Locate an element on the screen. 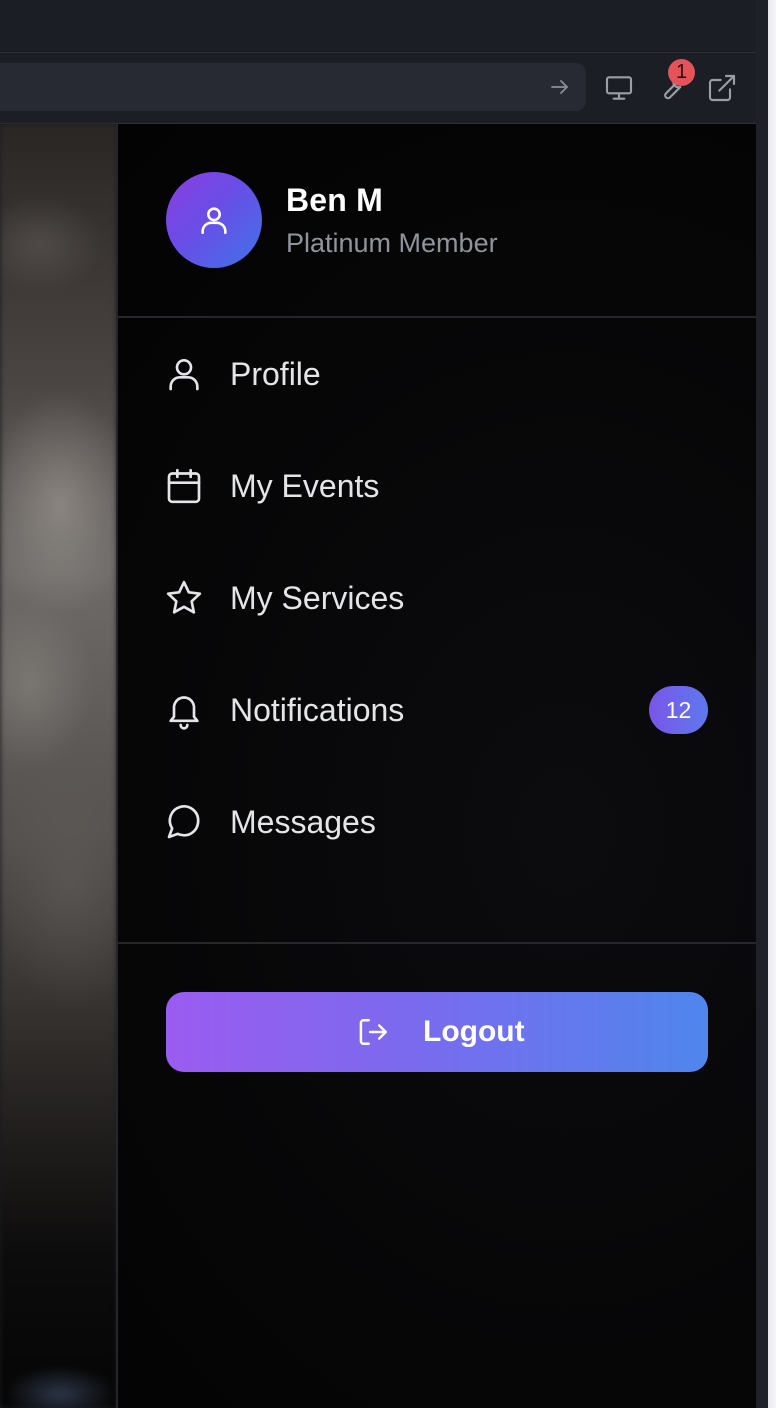 The width and height of the screenshot is (776, 1408). menu-item-label: Notifications is located at coordinates (317, 710).